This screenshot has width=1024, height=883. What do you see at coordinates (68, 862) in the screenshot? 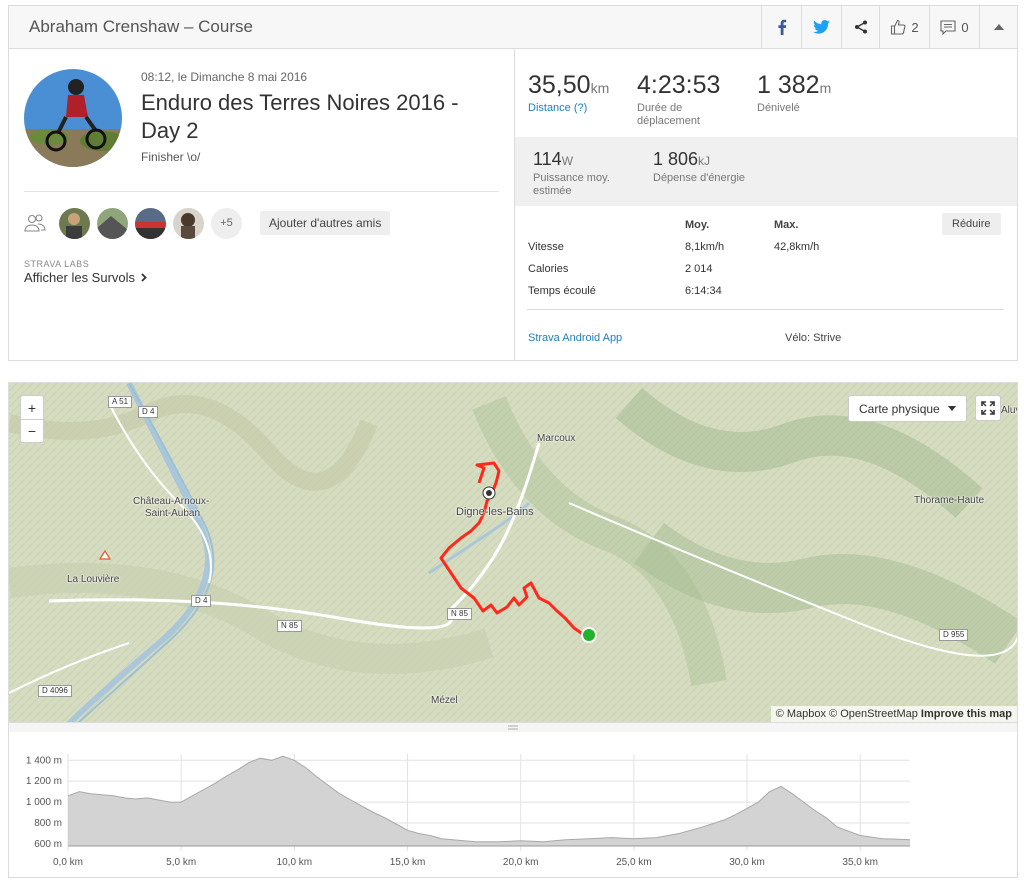
I see `x-tick-label: 0,0 km` at bounding box center [68, 862].